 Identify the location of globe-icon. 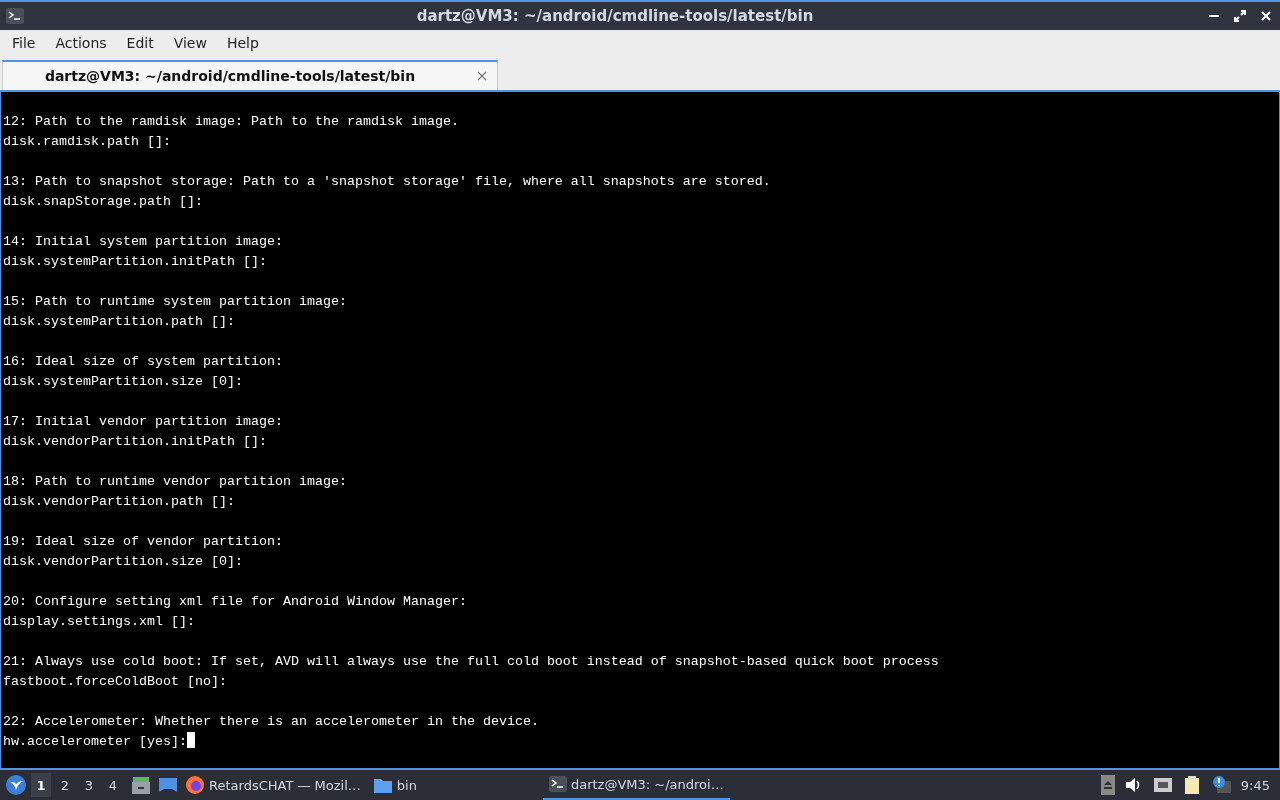
(195, 785).